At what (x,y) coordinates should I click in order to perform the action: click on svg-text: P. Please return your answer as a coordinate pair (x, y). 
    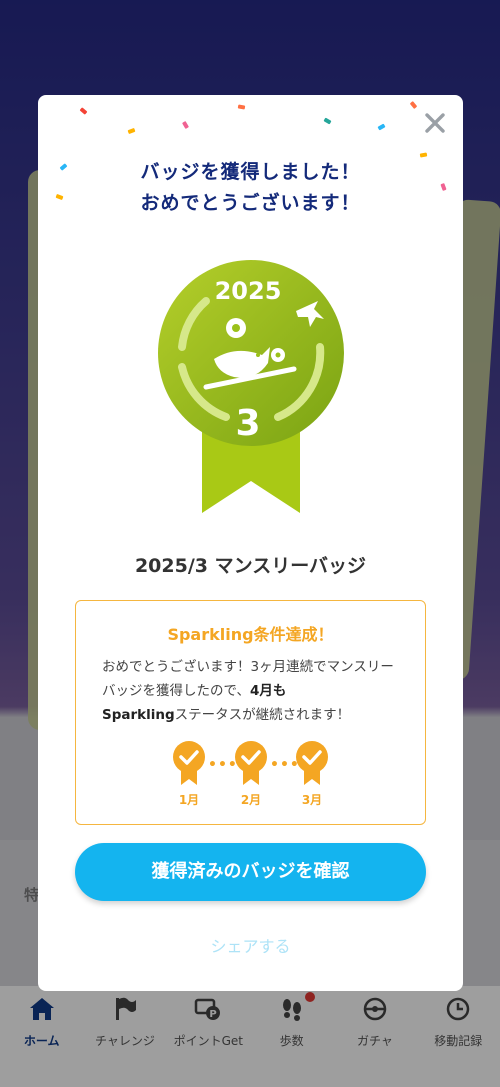
    Looking at the image, I should click on (213, 1014).